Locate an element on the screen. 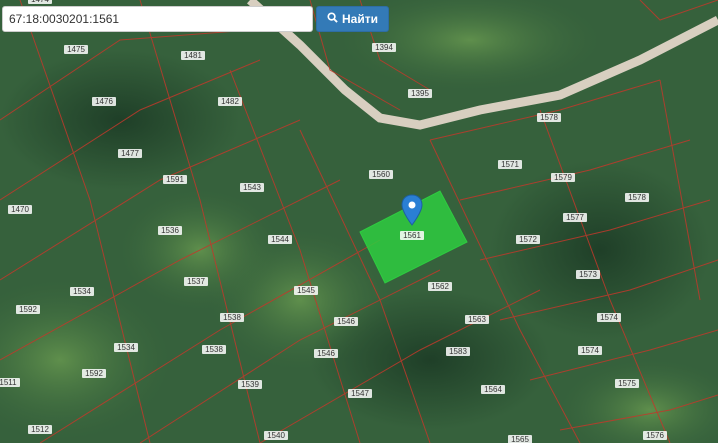 The width and height of the screenshot is (718, 443). parcel-number-label: 1571 is located at coordinates (510, 164).